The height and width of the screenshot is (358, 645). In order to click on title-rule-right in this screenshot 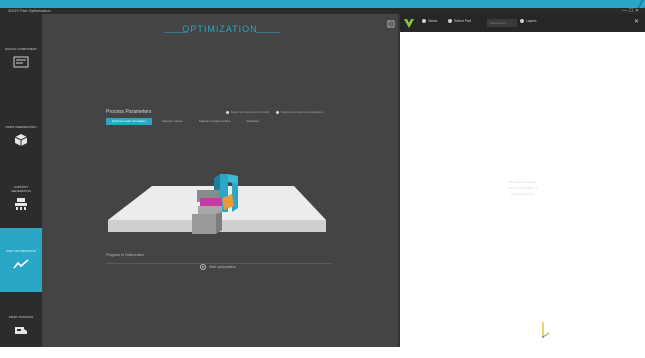, I will do `click(268, 32)`.